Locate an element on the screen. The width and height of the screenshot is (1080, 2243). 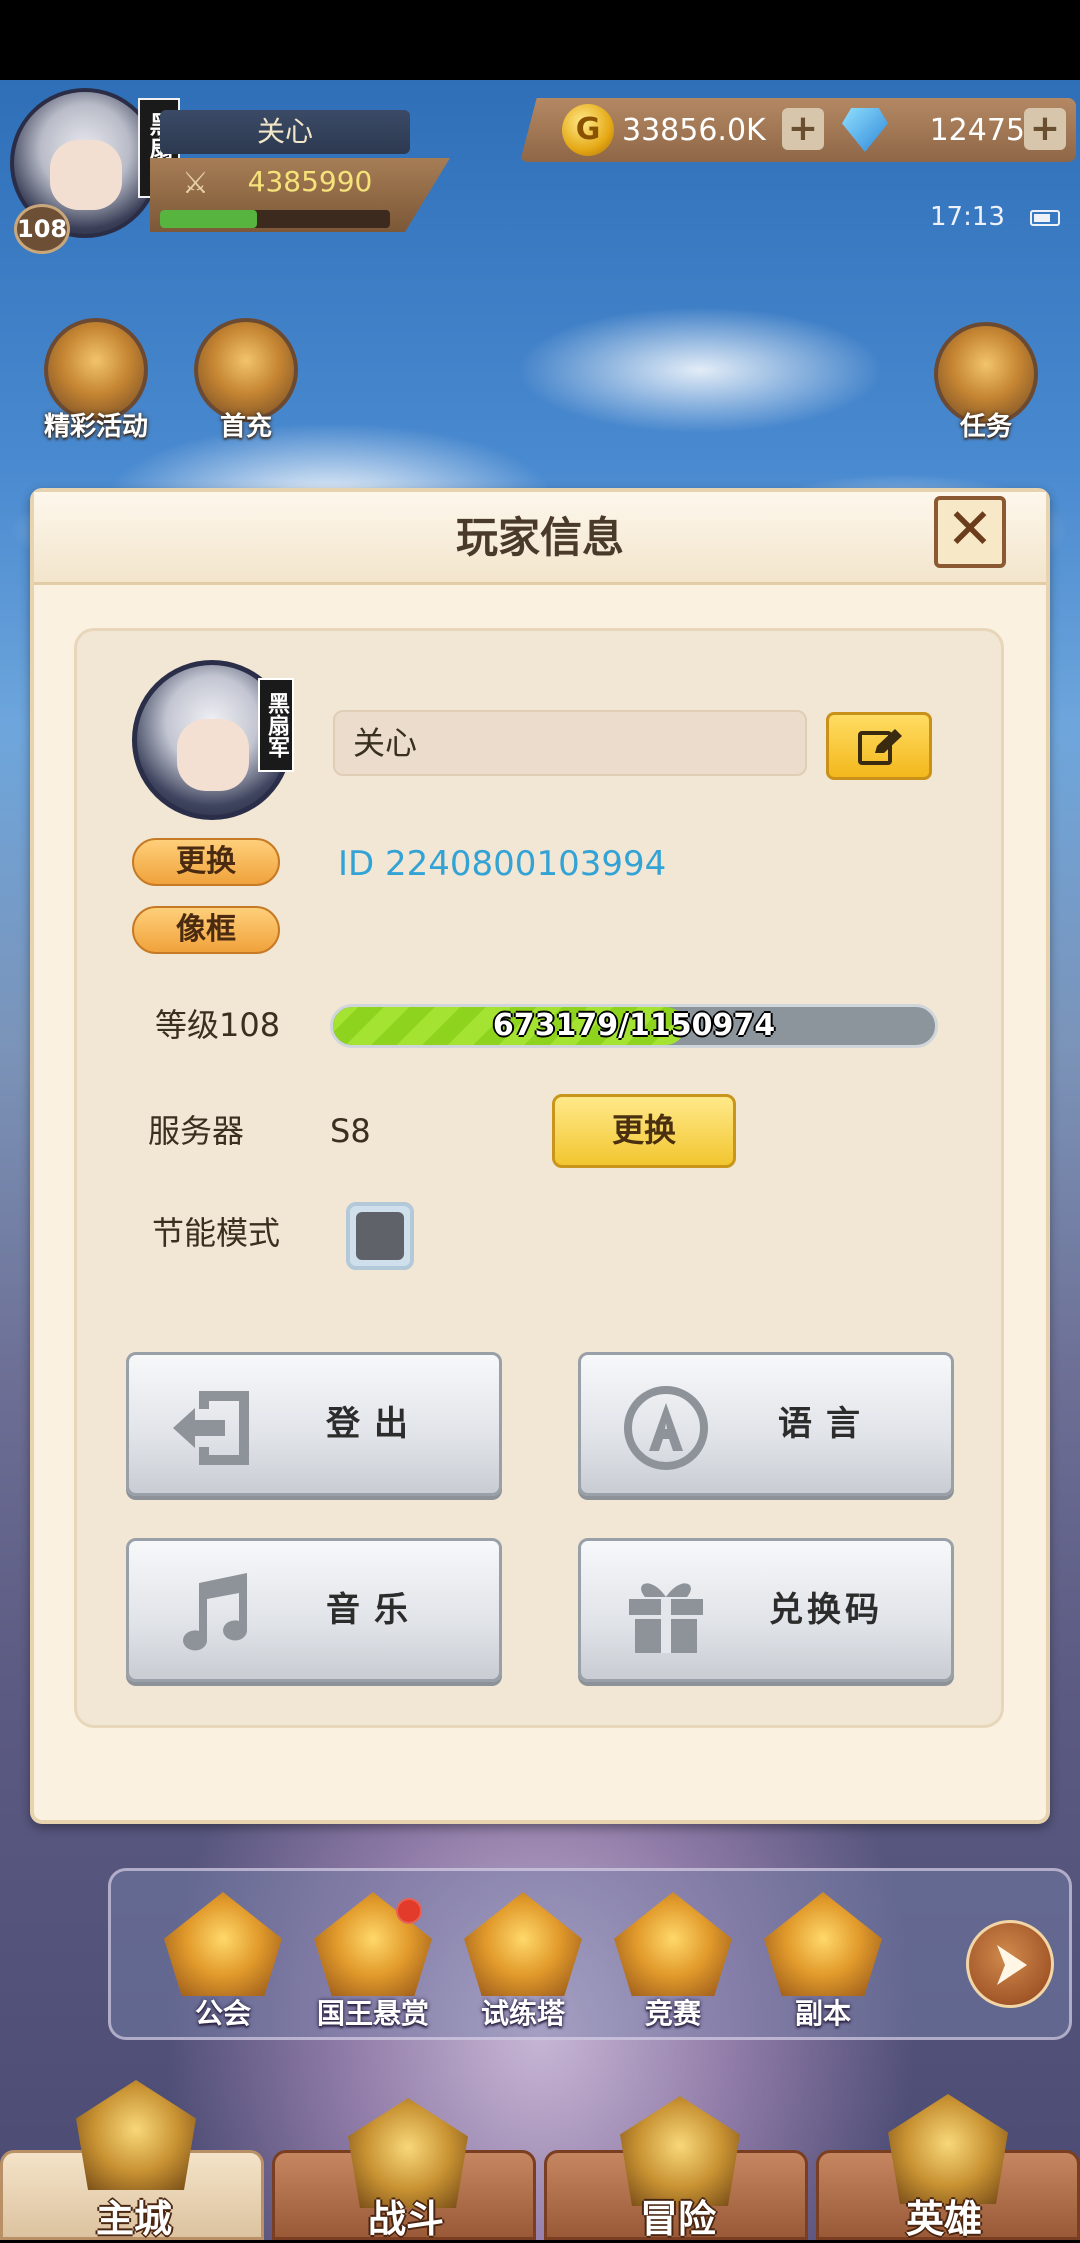
close-button: ✕ is located at coordinates (970, 532).